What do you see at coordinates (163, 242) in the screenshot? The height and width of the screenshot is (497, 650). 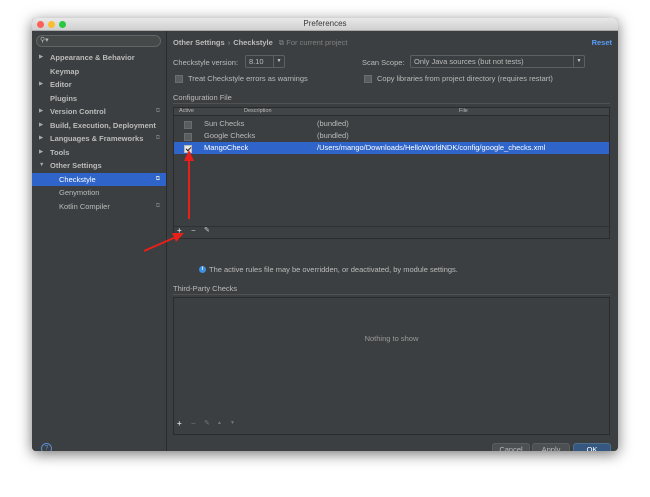 I see `annotation-arrow-diagonal` at bounding box center [163, 242].